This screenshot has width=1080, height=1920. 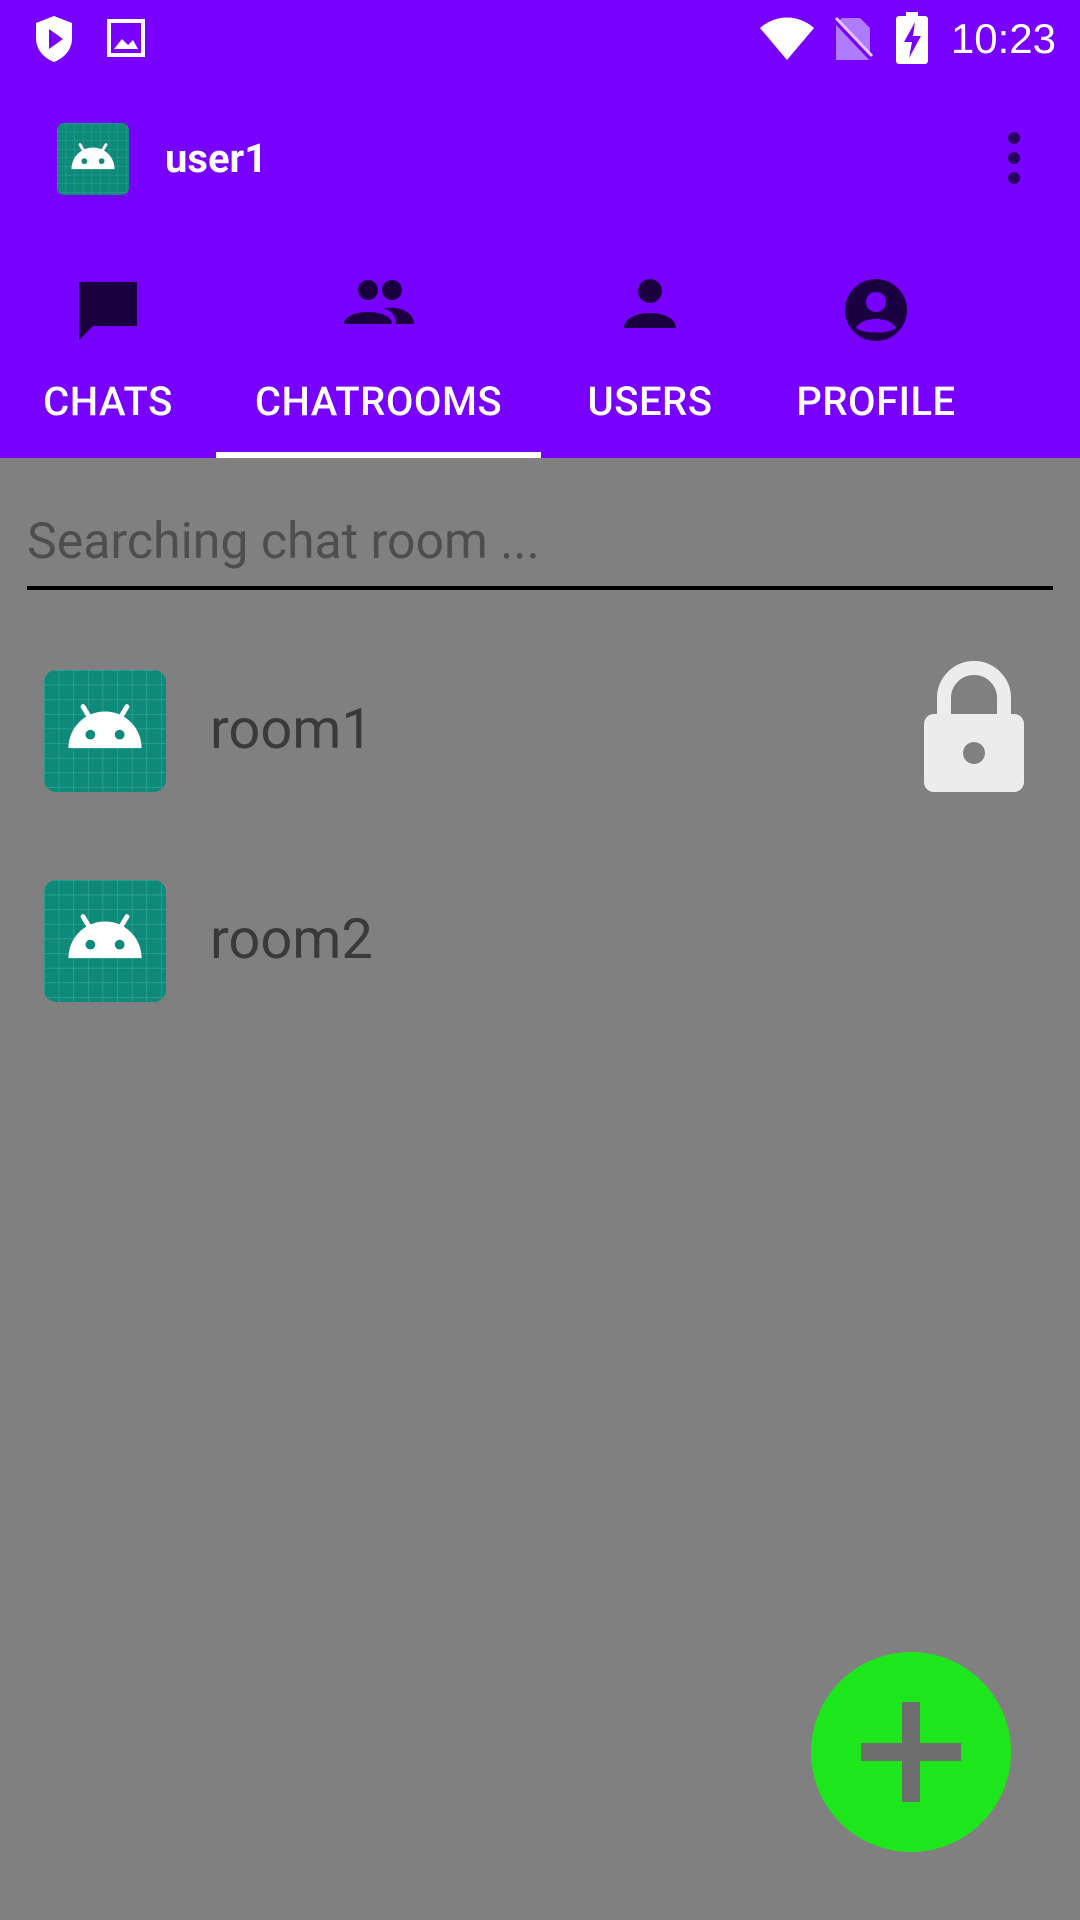 What do you see at coordinates (912, 40) in the screenshot?
I see `battery-charging-icon` at bounding box center [912, 40].